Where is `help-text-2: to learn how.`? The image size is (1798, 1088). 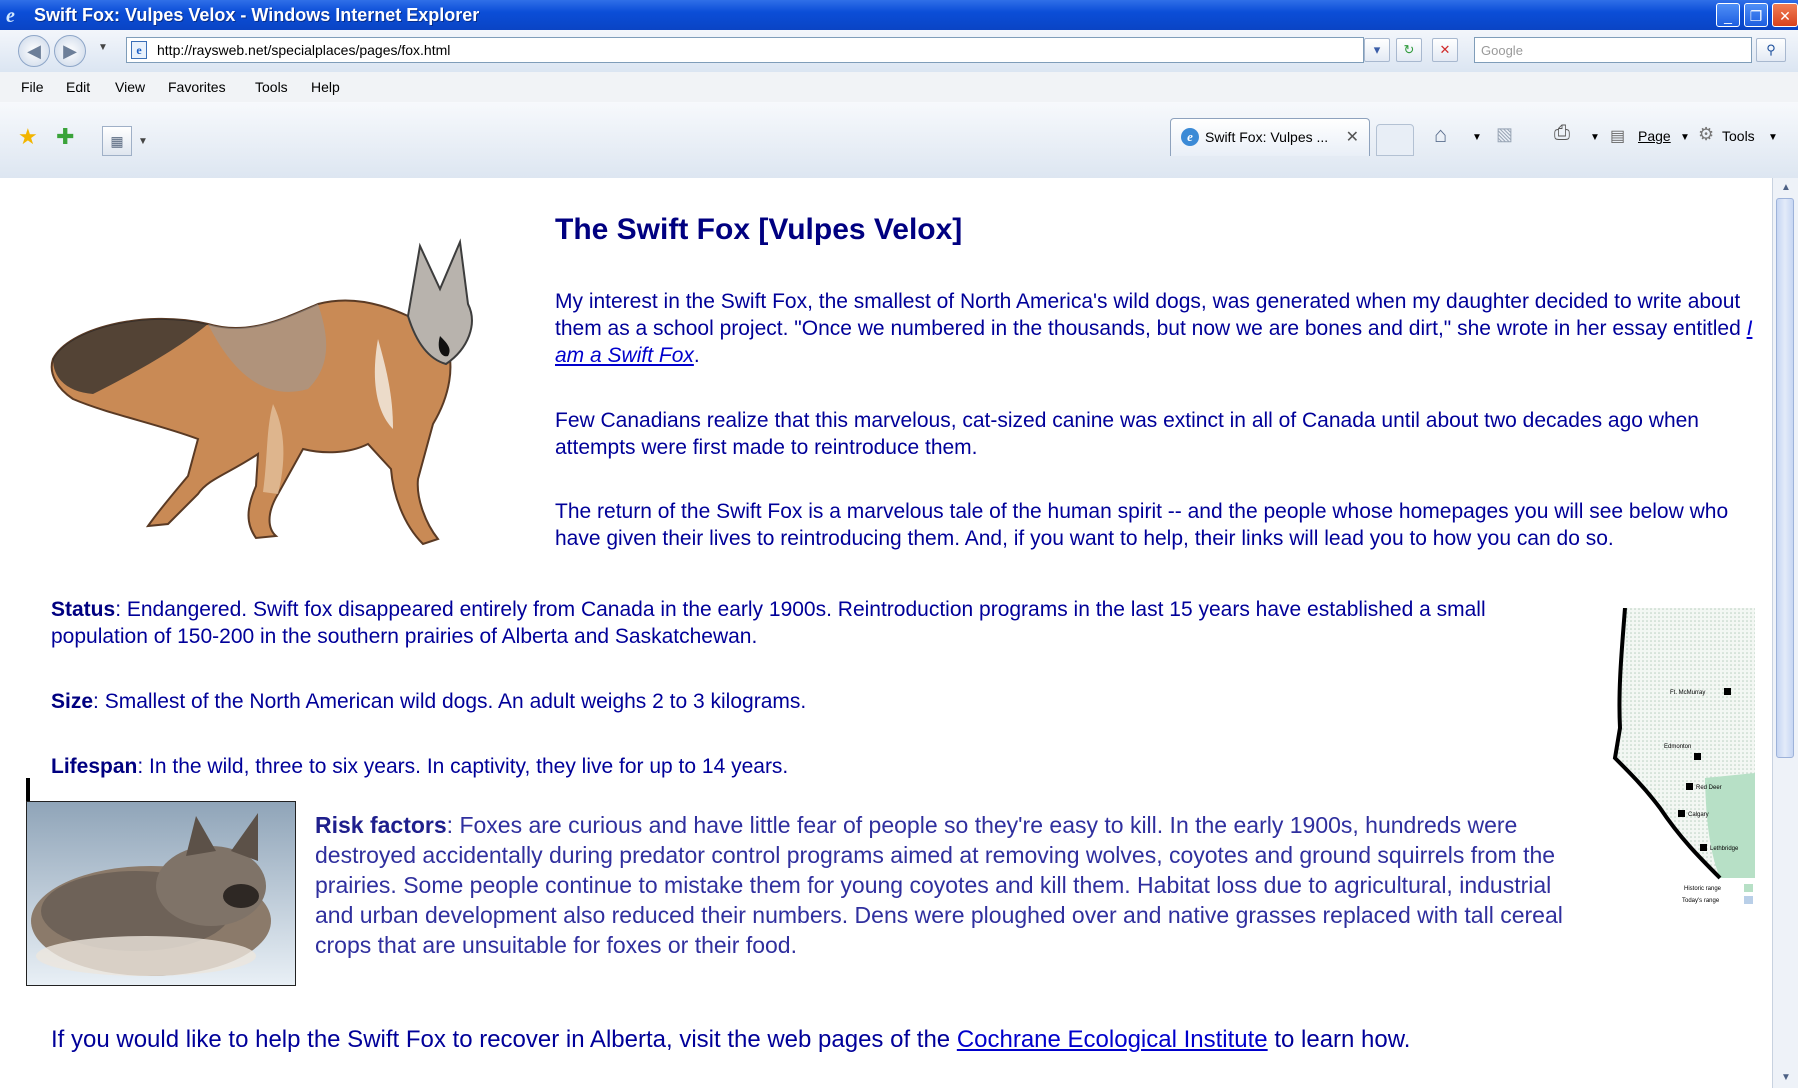 help-text-2: to learn how. is located at coordinates (1339, 1039).